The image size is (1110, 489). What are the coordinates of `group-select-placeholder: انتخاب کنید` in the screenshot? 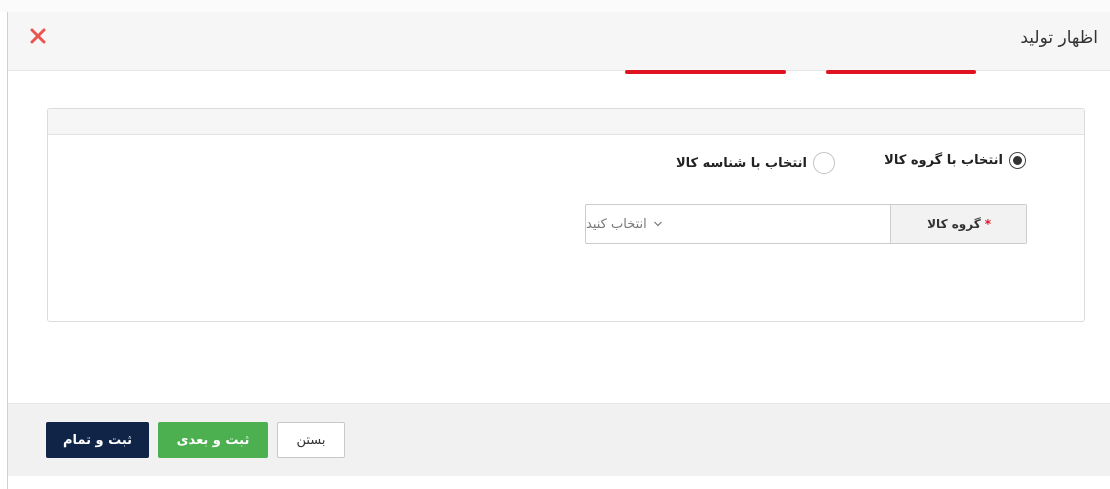 It's located at (616, 224).